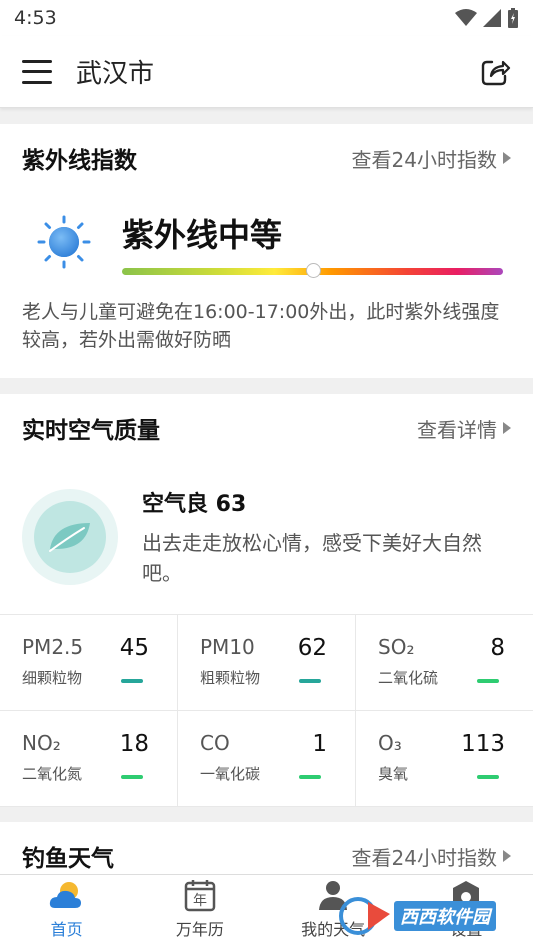 The height and width of the screenshot is (948, 533). I want to click on svg-text: 年, so click(200, 901).